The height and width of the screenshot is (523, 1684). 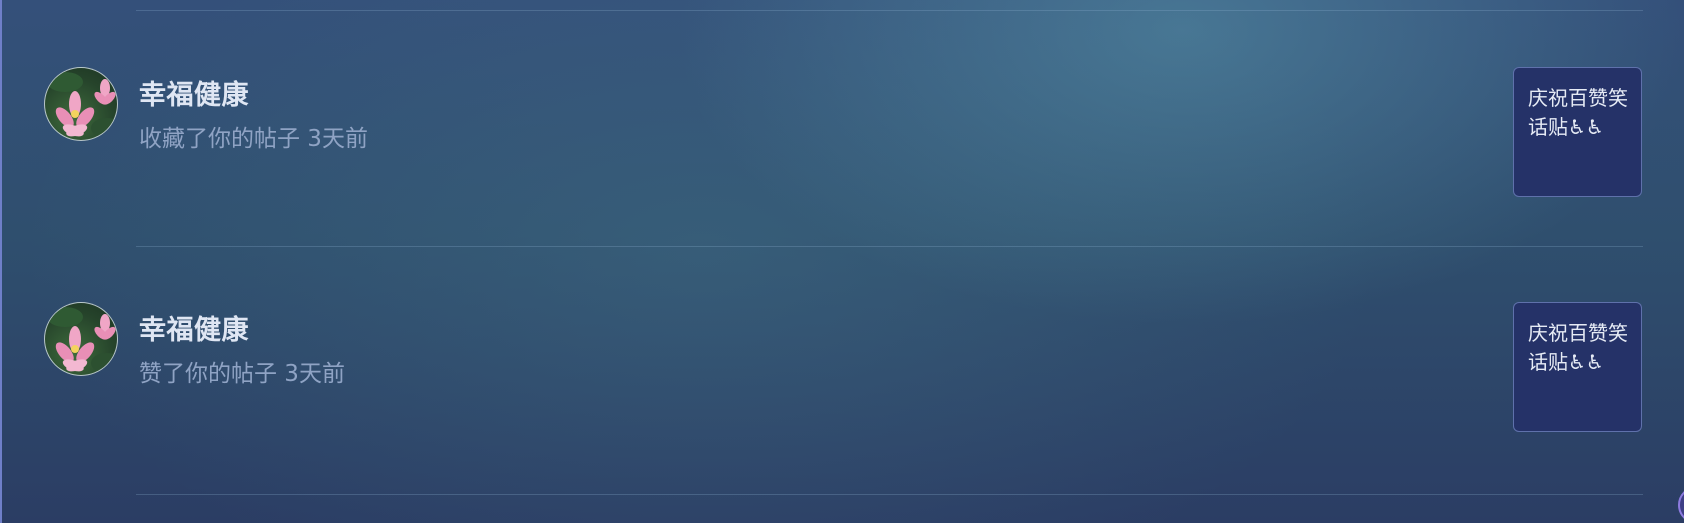 I want to click on divider-bottom, so click(x=889, y=494).